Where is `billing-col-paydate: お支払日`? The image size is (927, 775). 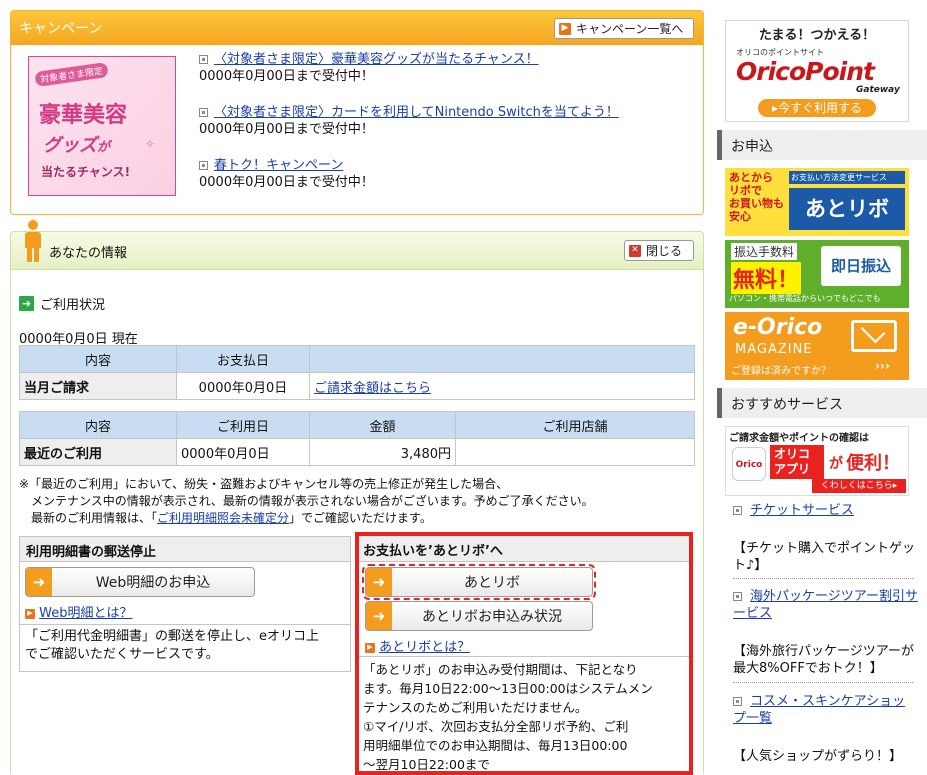
billing-col-paydate: お支払日 is located at coordinates (243, 359).